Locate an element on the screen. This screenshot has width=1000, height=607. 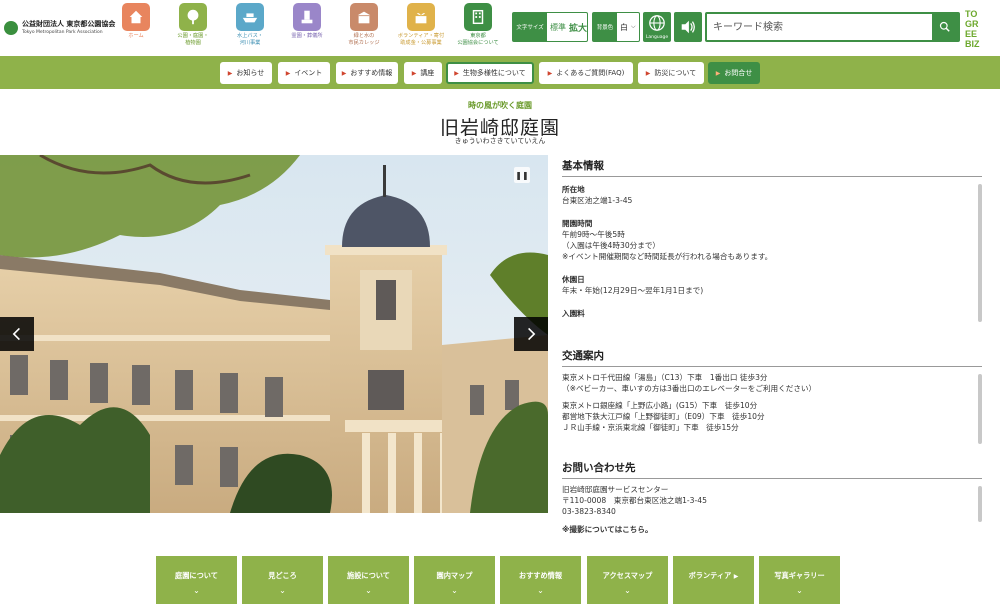
chevron-down-icon: ⌵ is located at coordinates (633, 26).